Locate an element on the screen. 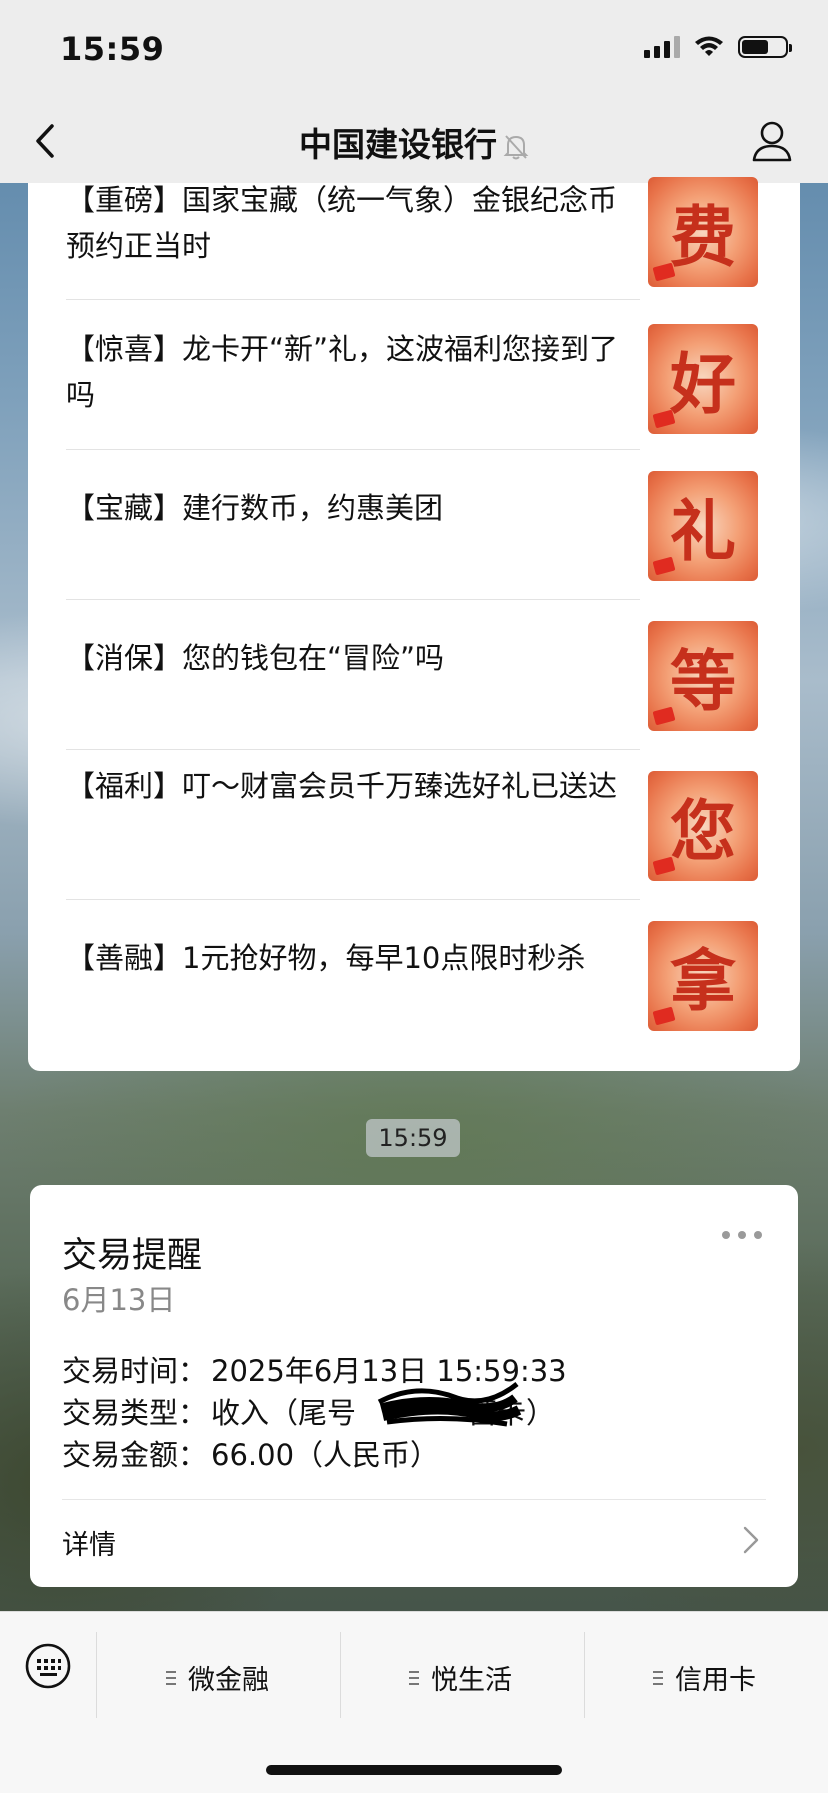  thumbnail-char: 等 is located at coordinates (703, 681).